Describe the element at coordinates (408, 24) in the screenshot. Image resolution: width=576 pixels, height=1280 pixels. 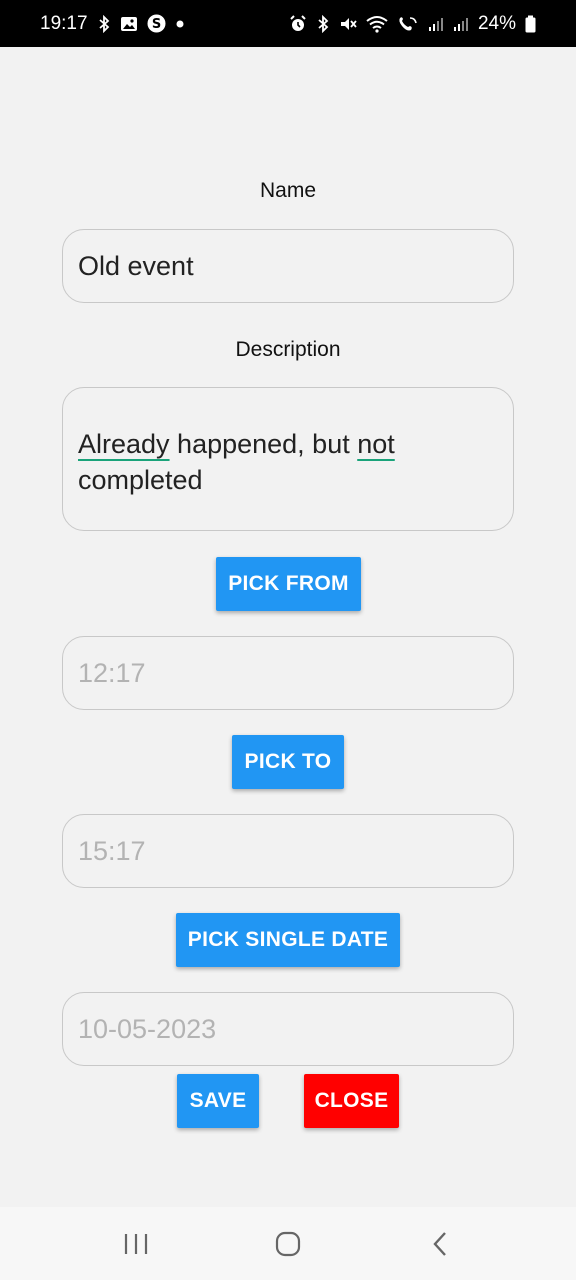
I see `wifi-call-icon` at that location.